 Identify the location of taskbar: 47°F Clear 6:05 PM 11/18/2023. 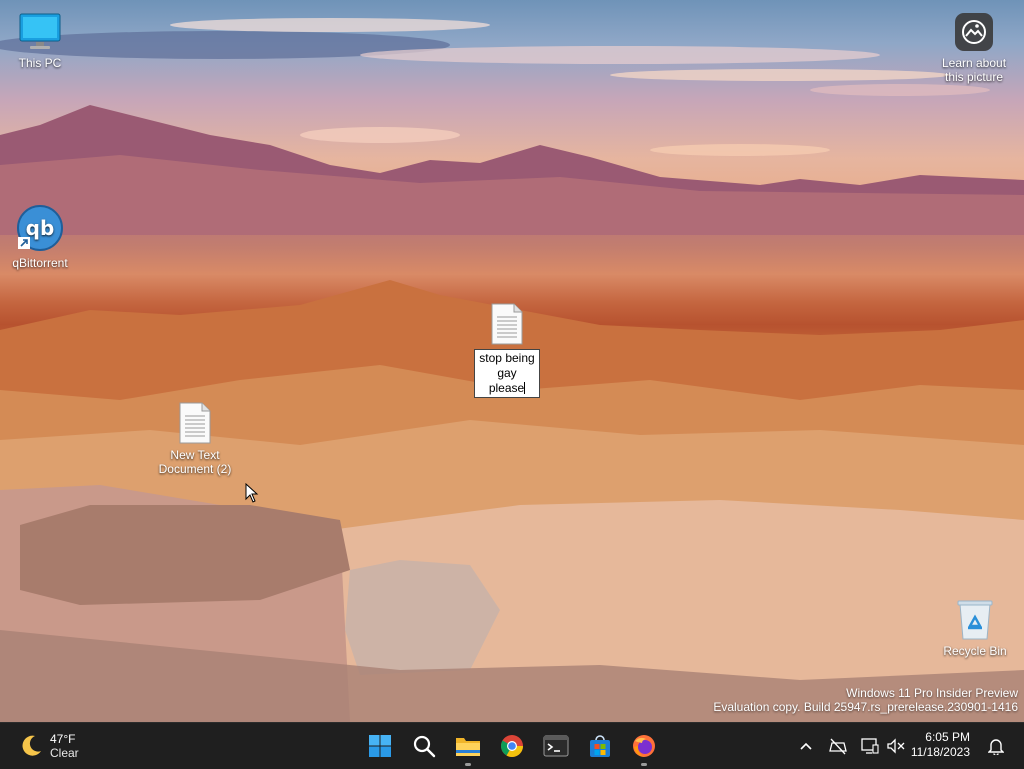
(512, 745).